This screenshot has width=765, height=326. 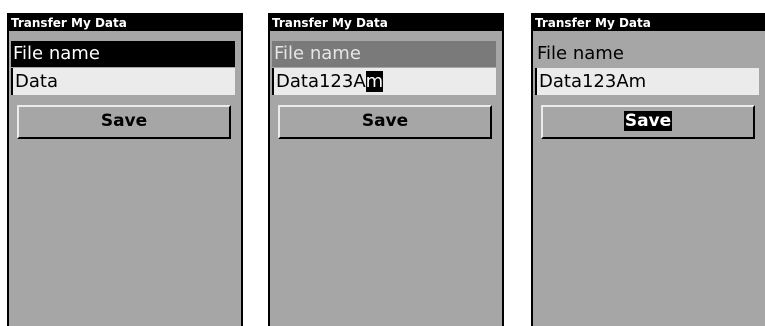 I want to click on file-name-value: Data123Am, so click(x=593, y=81).